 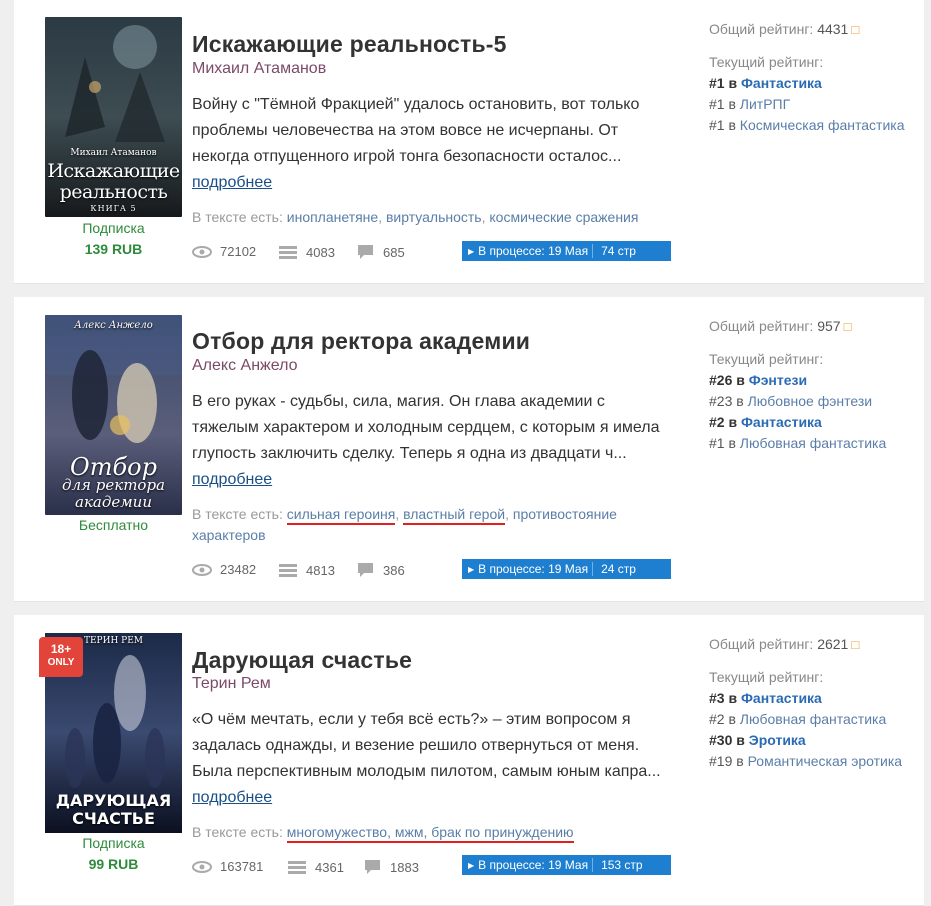 I want to click on tag: брак по принуждению, so click(x=502, y=832).